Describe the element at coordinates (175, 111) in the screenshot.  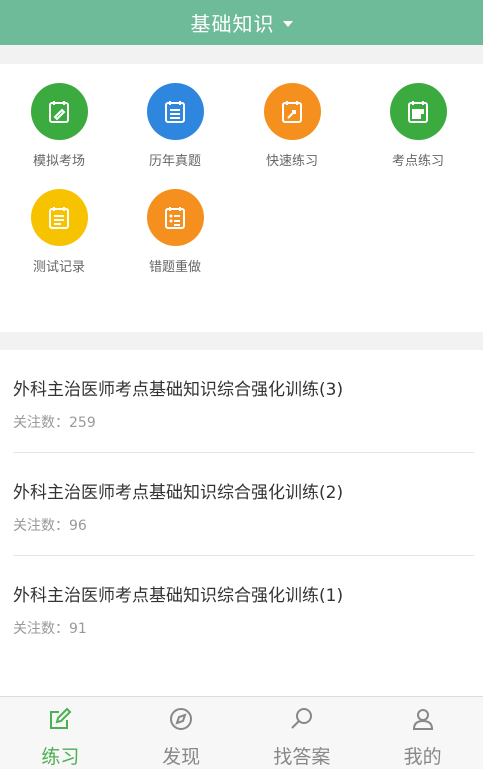
I see `past-papers-icon` at that location.